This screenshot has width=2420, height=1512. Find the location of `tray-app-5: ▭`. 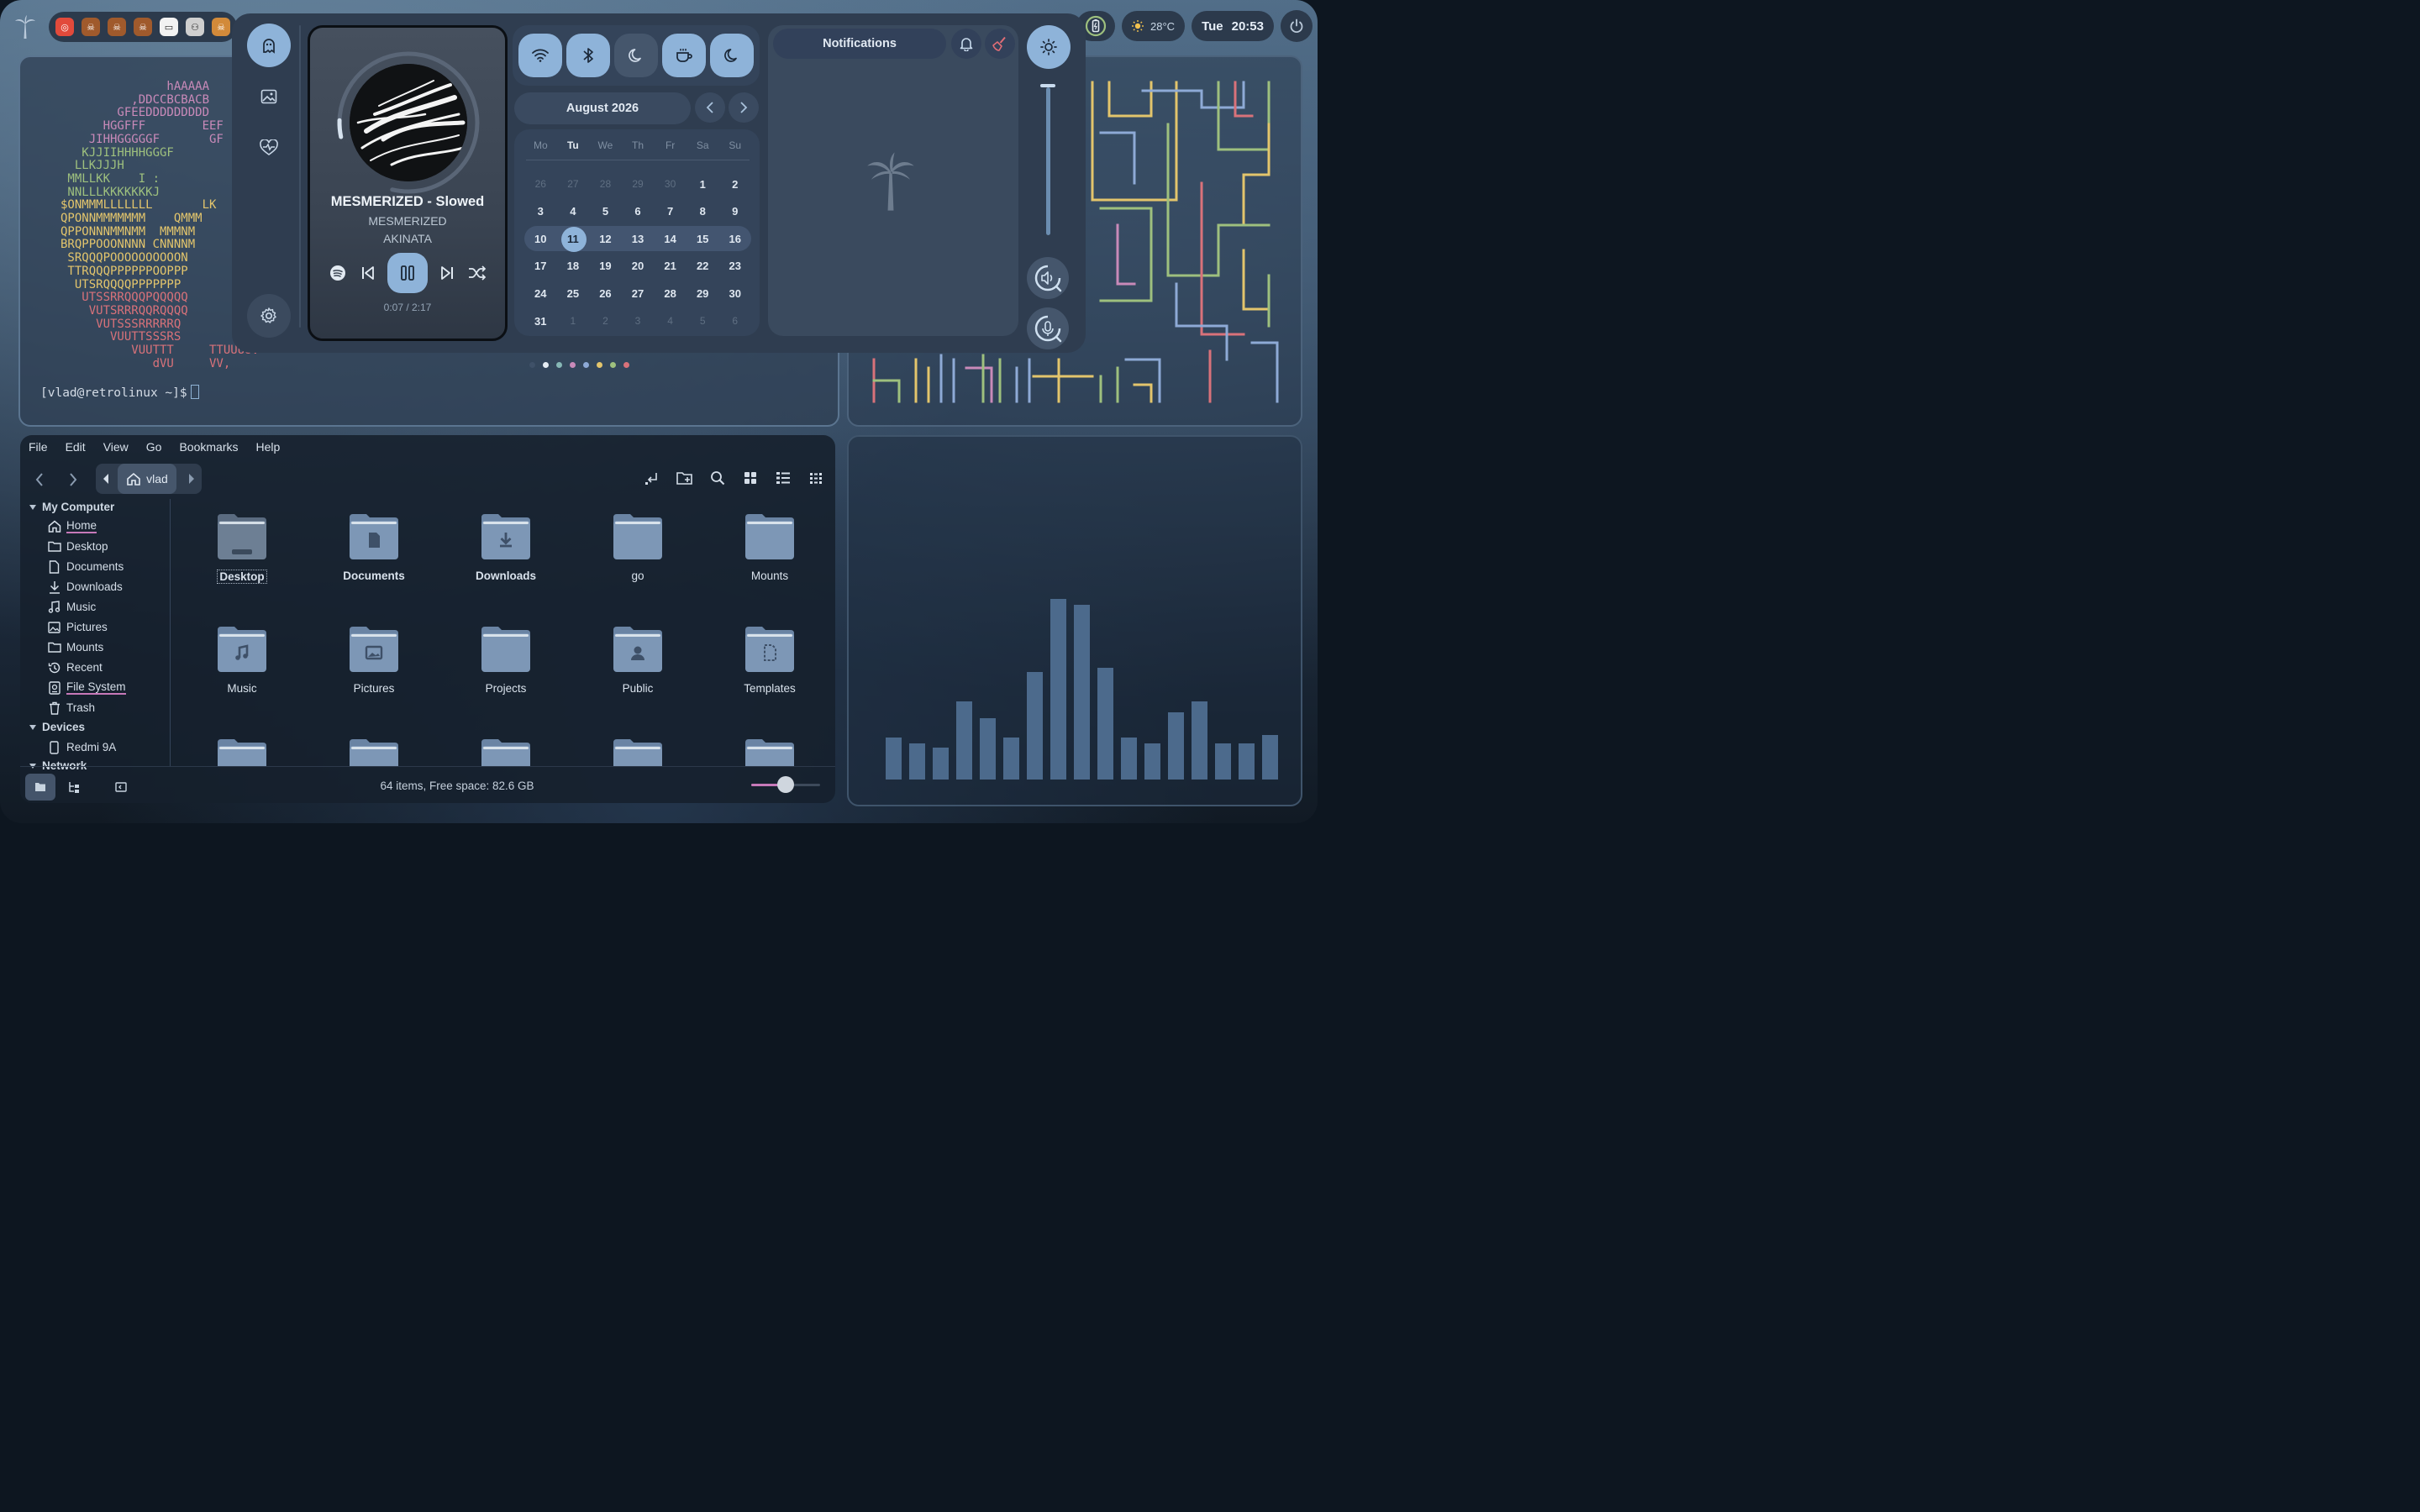

tray-app-5: ▭ is located at coordinates (169, 27).